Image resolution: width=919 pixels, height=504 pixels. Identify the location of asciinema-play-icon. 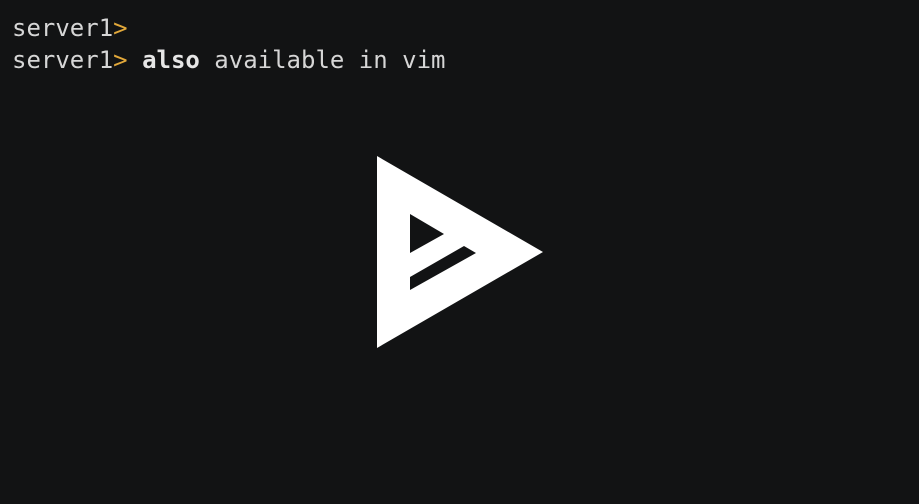
(460, 252).